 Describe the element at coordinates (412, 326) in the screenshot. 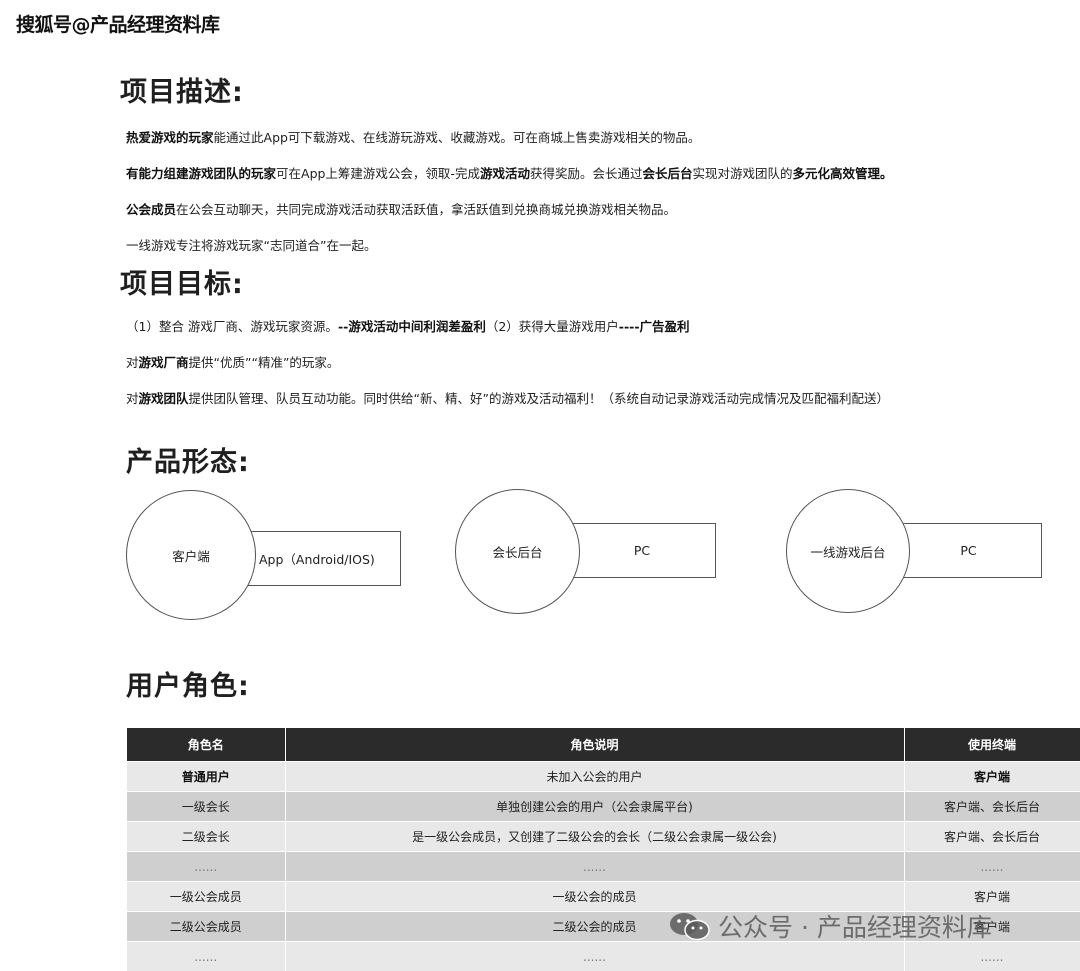

I see `goal-bold-profit: --游戏活动中间利润差盈利` at that location.